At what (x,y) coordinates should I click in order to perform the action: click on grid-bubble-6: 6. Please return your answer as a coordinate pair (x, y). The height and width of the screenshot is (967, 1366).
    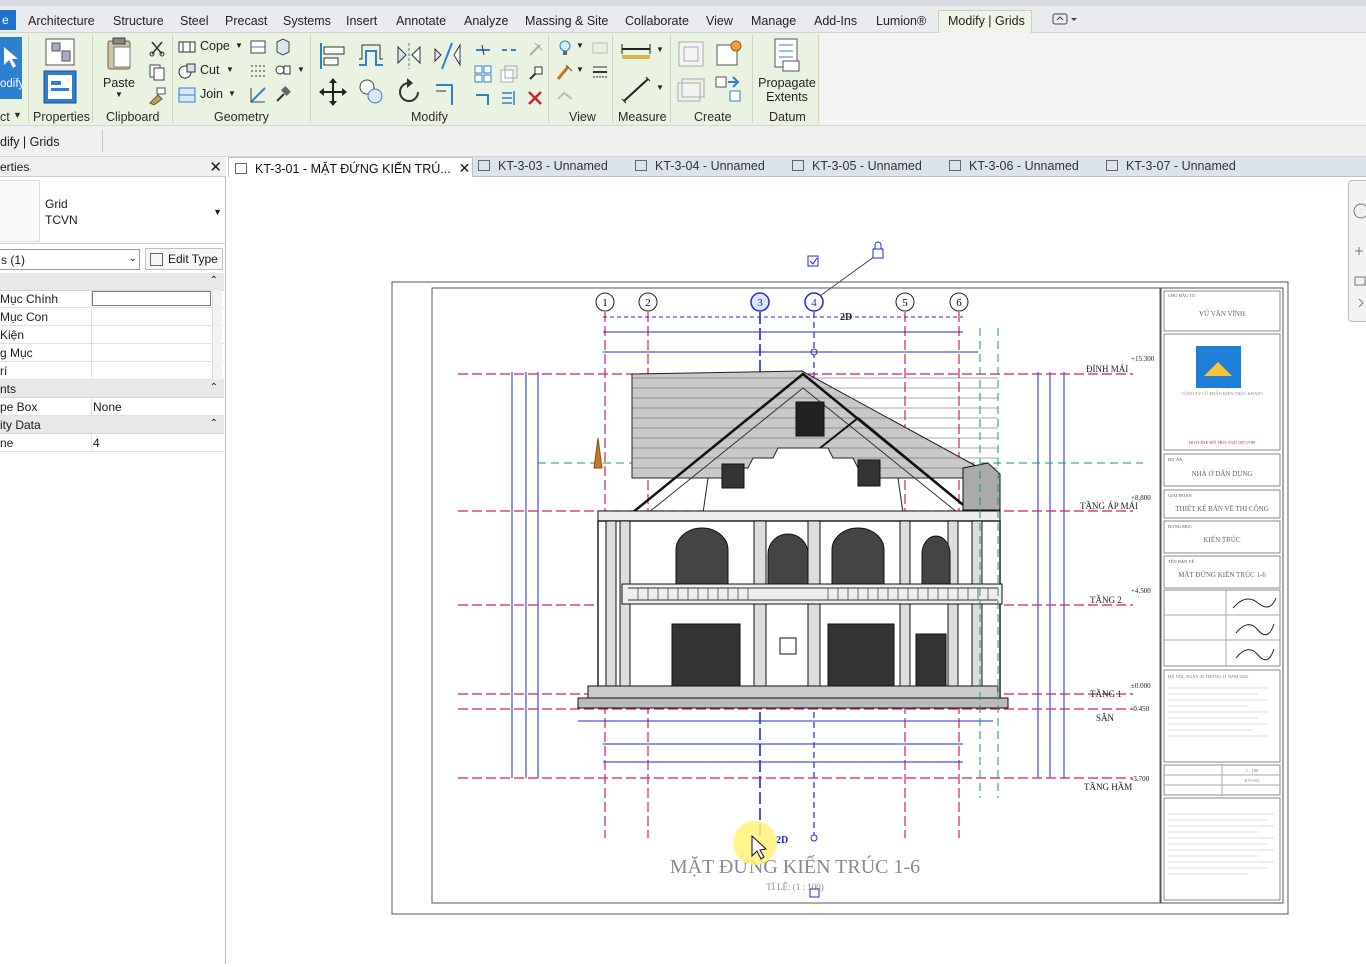
    Looking at the image, I should click on (959, 302).